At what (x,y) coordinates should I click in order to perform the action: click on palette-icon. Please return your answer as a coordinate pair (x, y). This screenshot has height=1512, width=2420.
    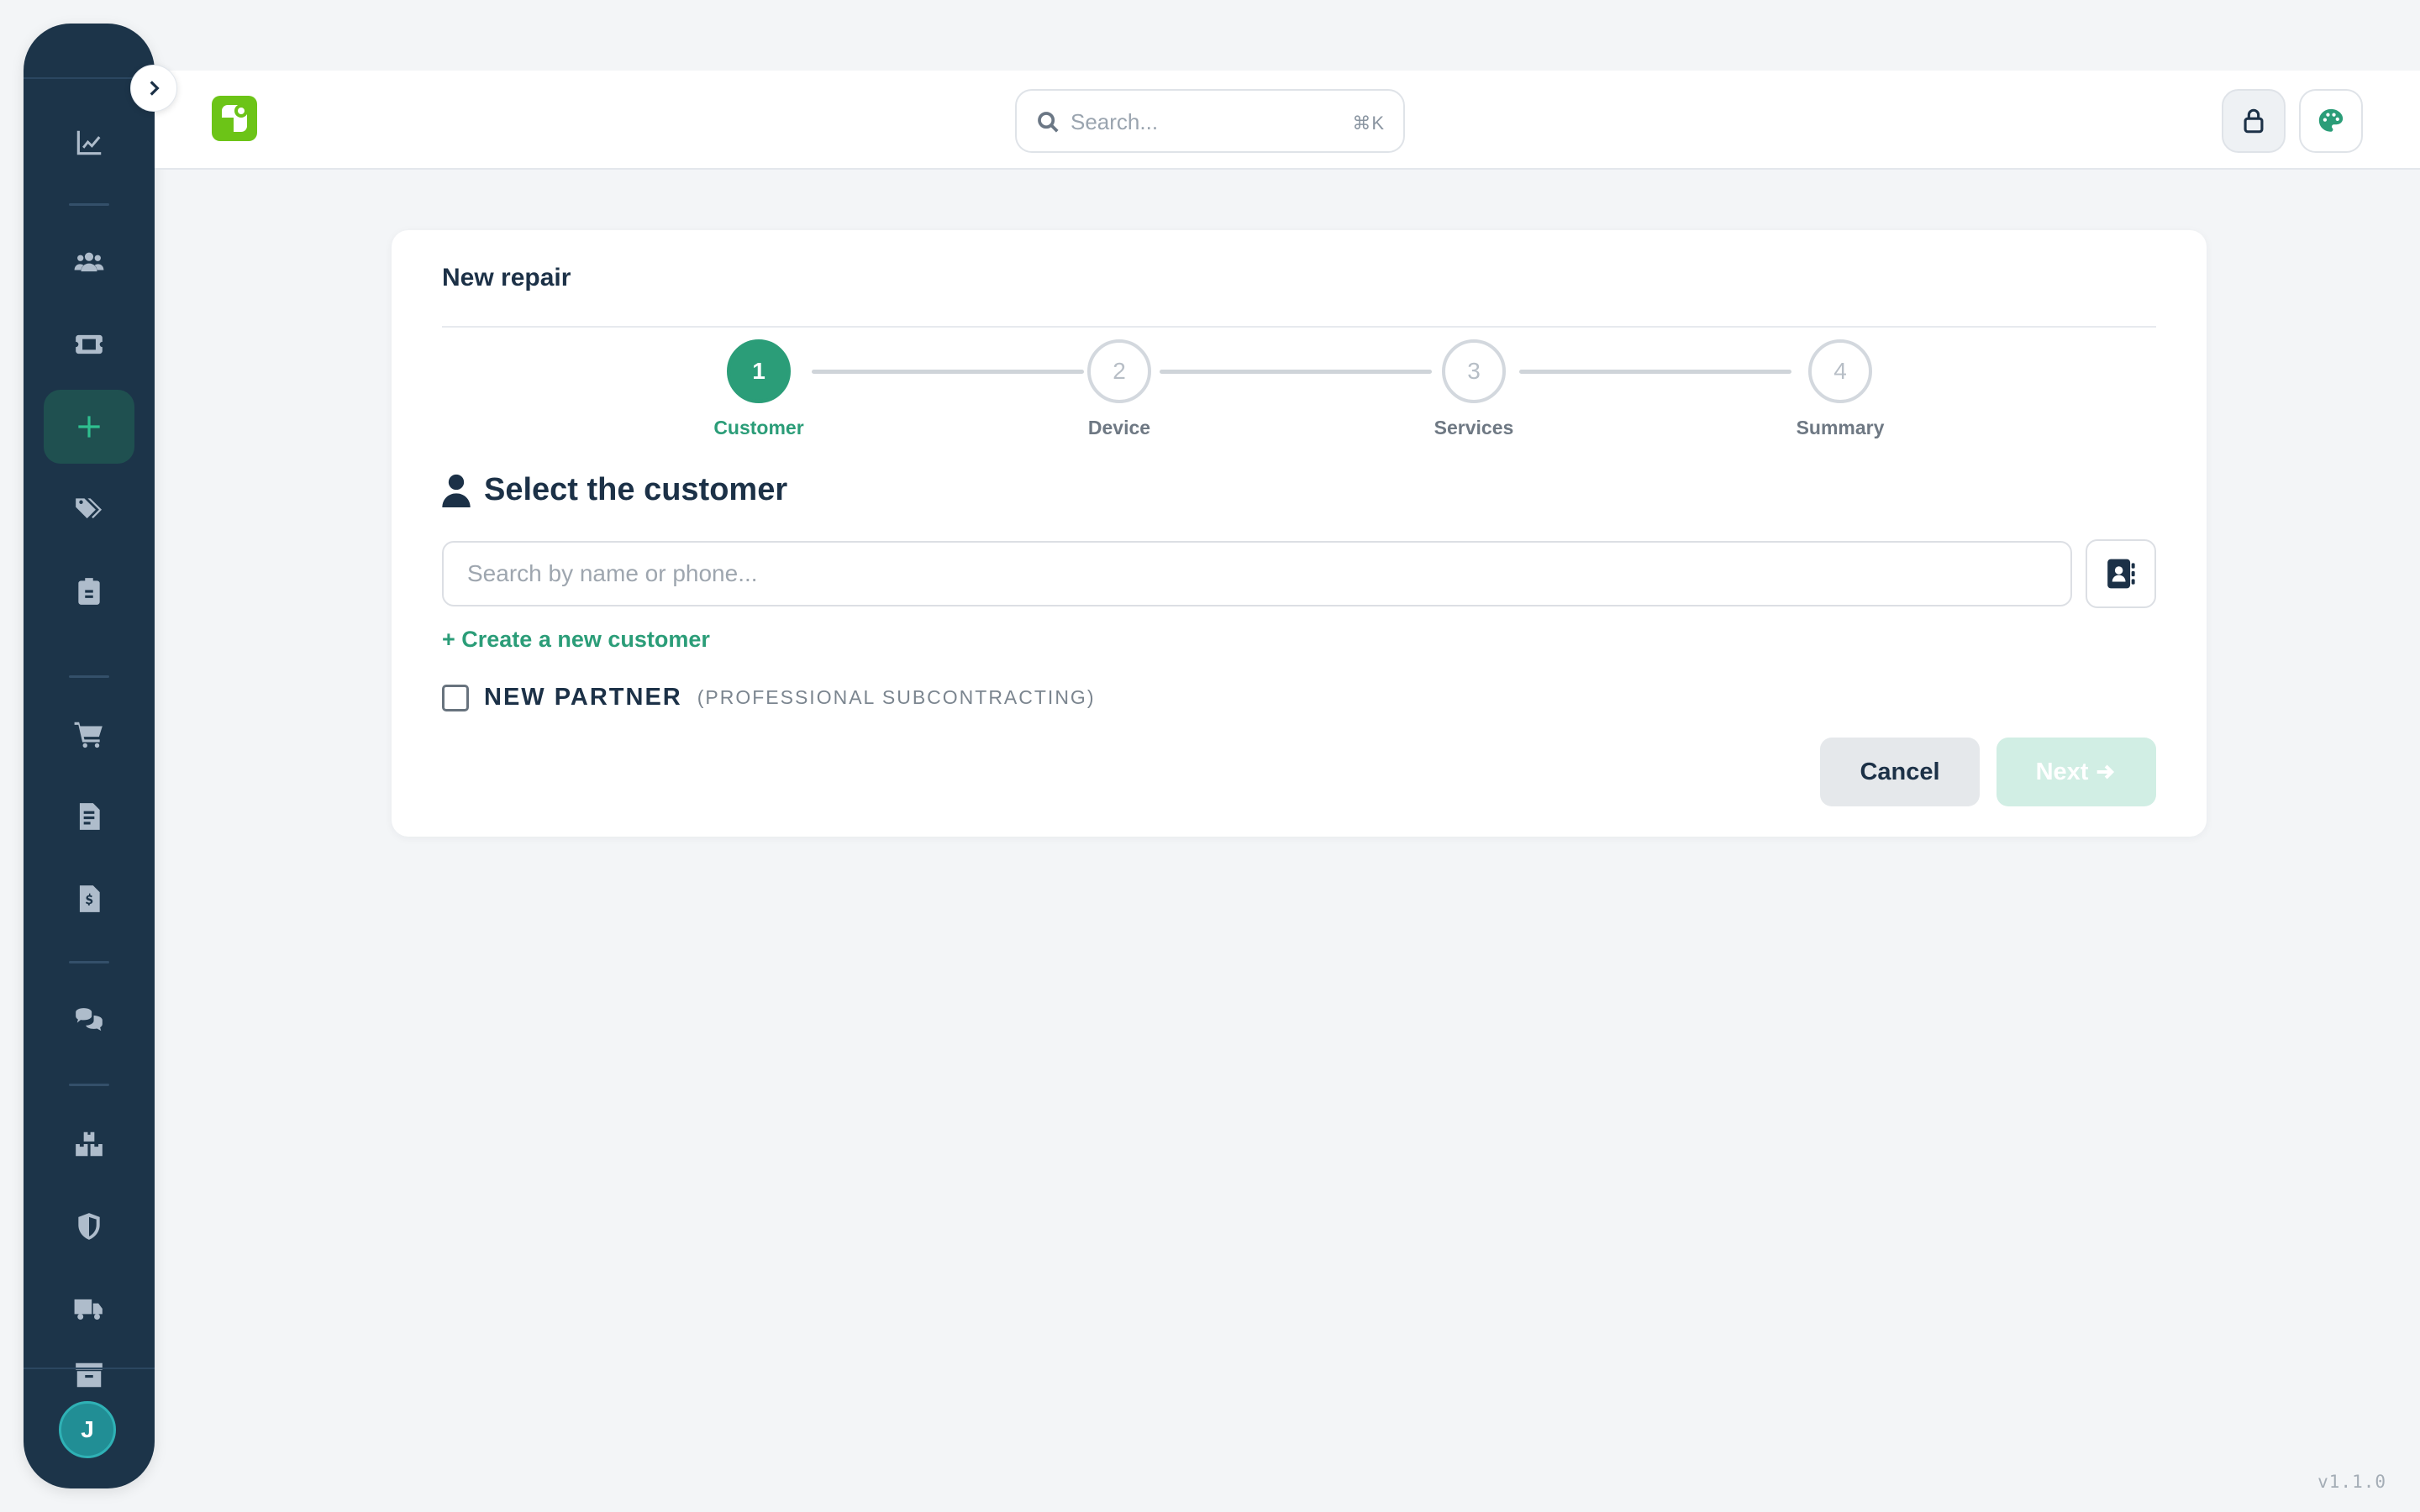
    Looking at the image, I should click on (2331, 120).